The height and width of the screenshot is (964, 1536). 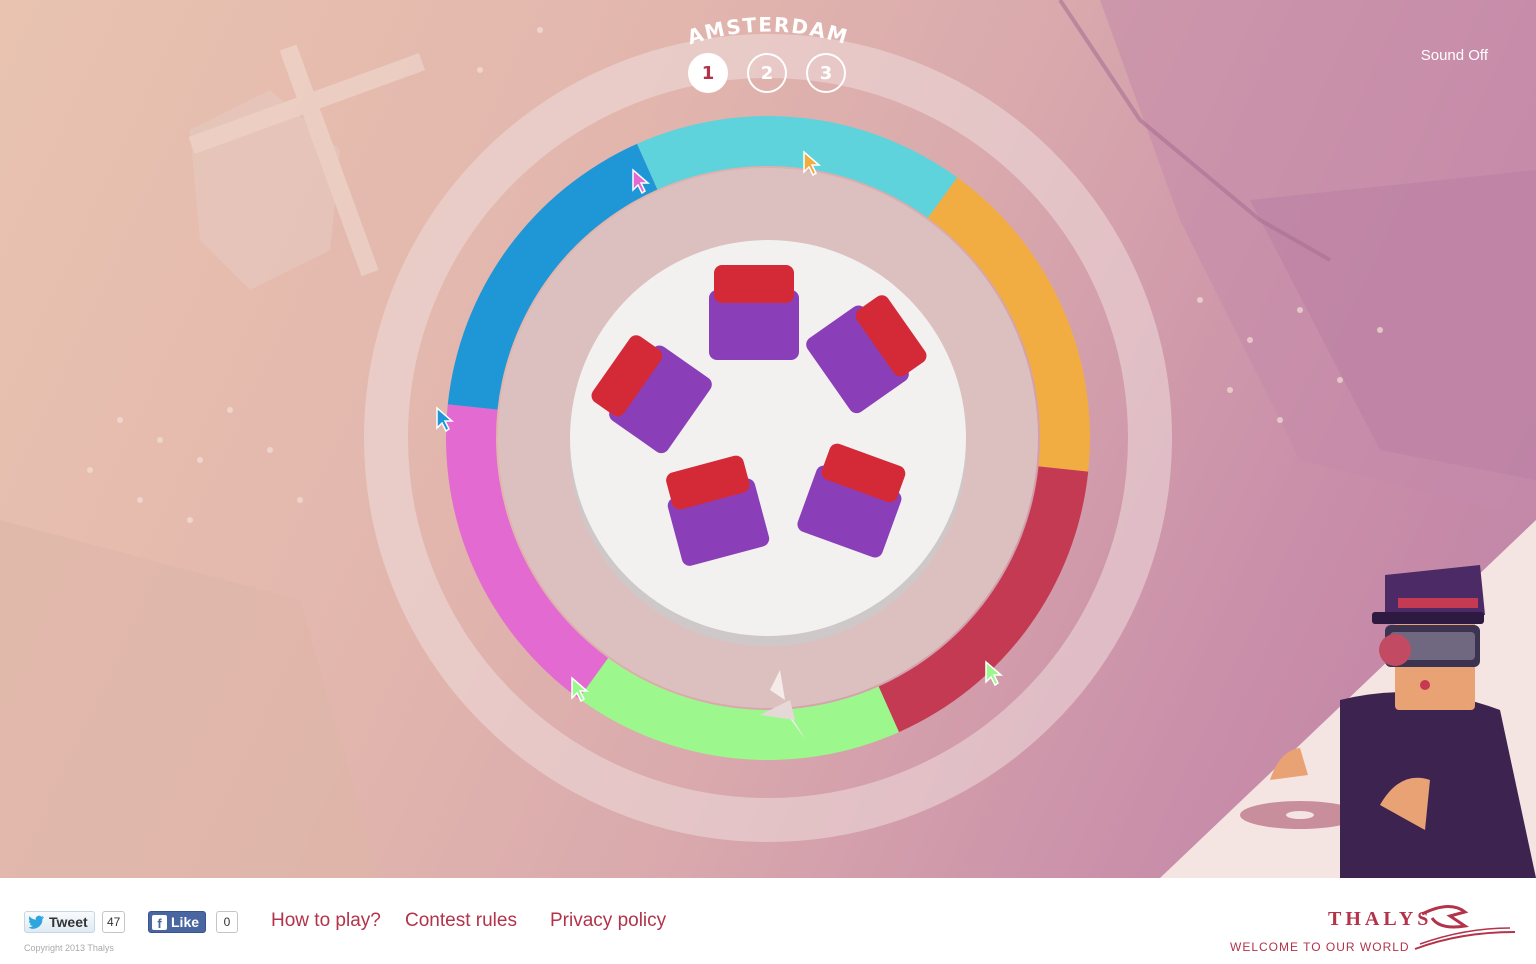 I want to click on facebook-like-button: f Like, so click(x=177, y=922).